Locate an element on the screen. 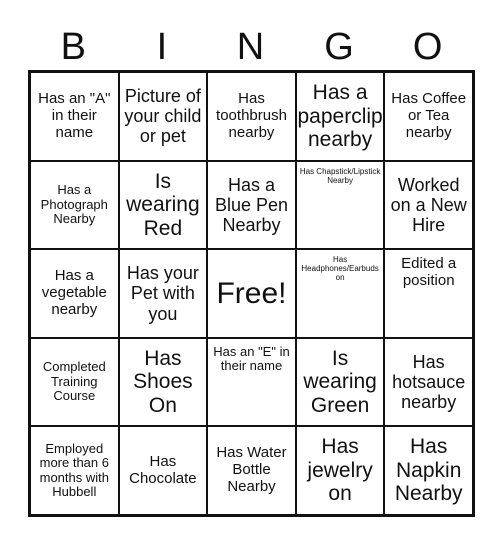 The image size is (501, 544). bingo-cell: Has Water Bottle Nearby is located at coordinates (251, 470).